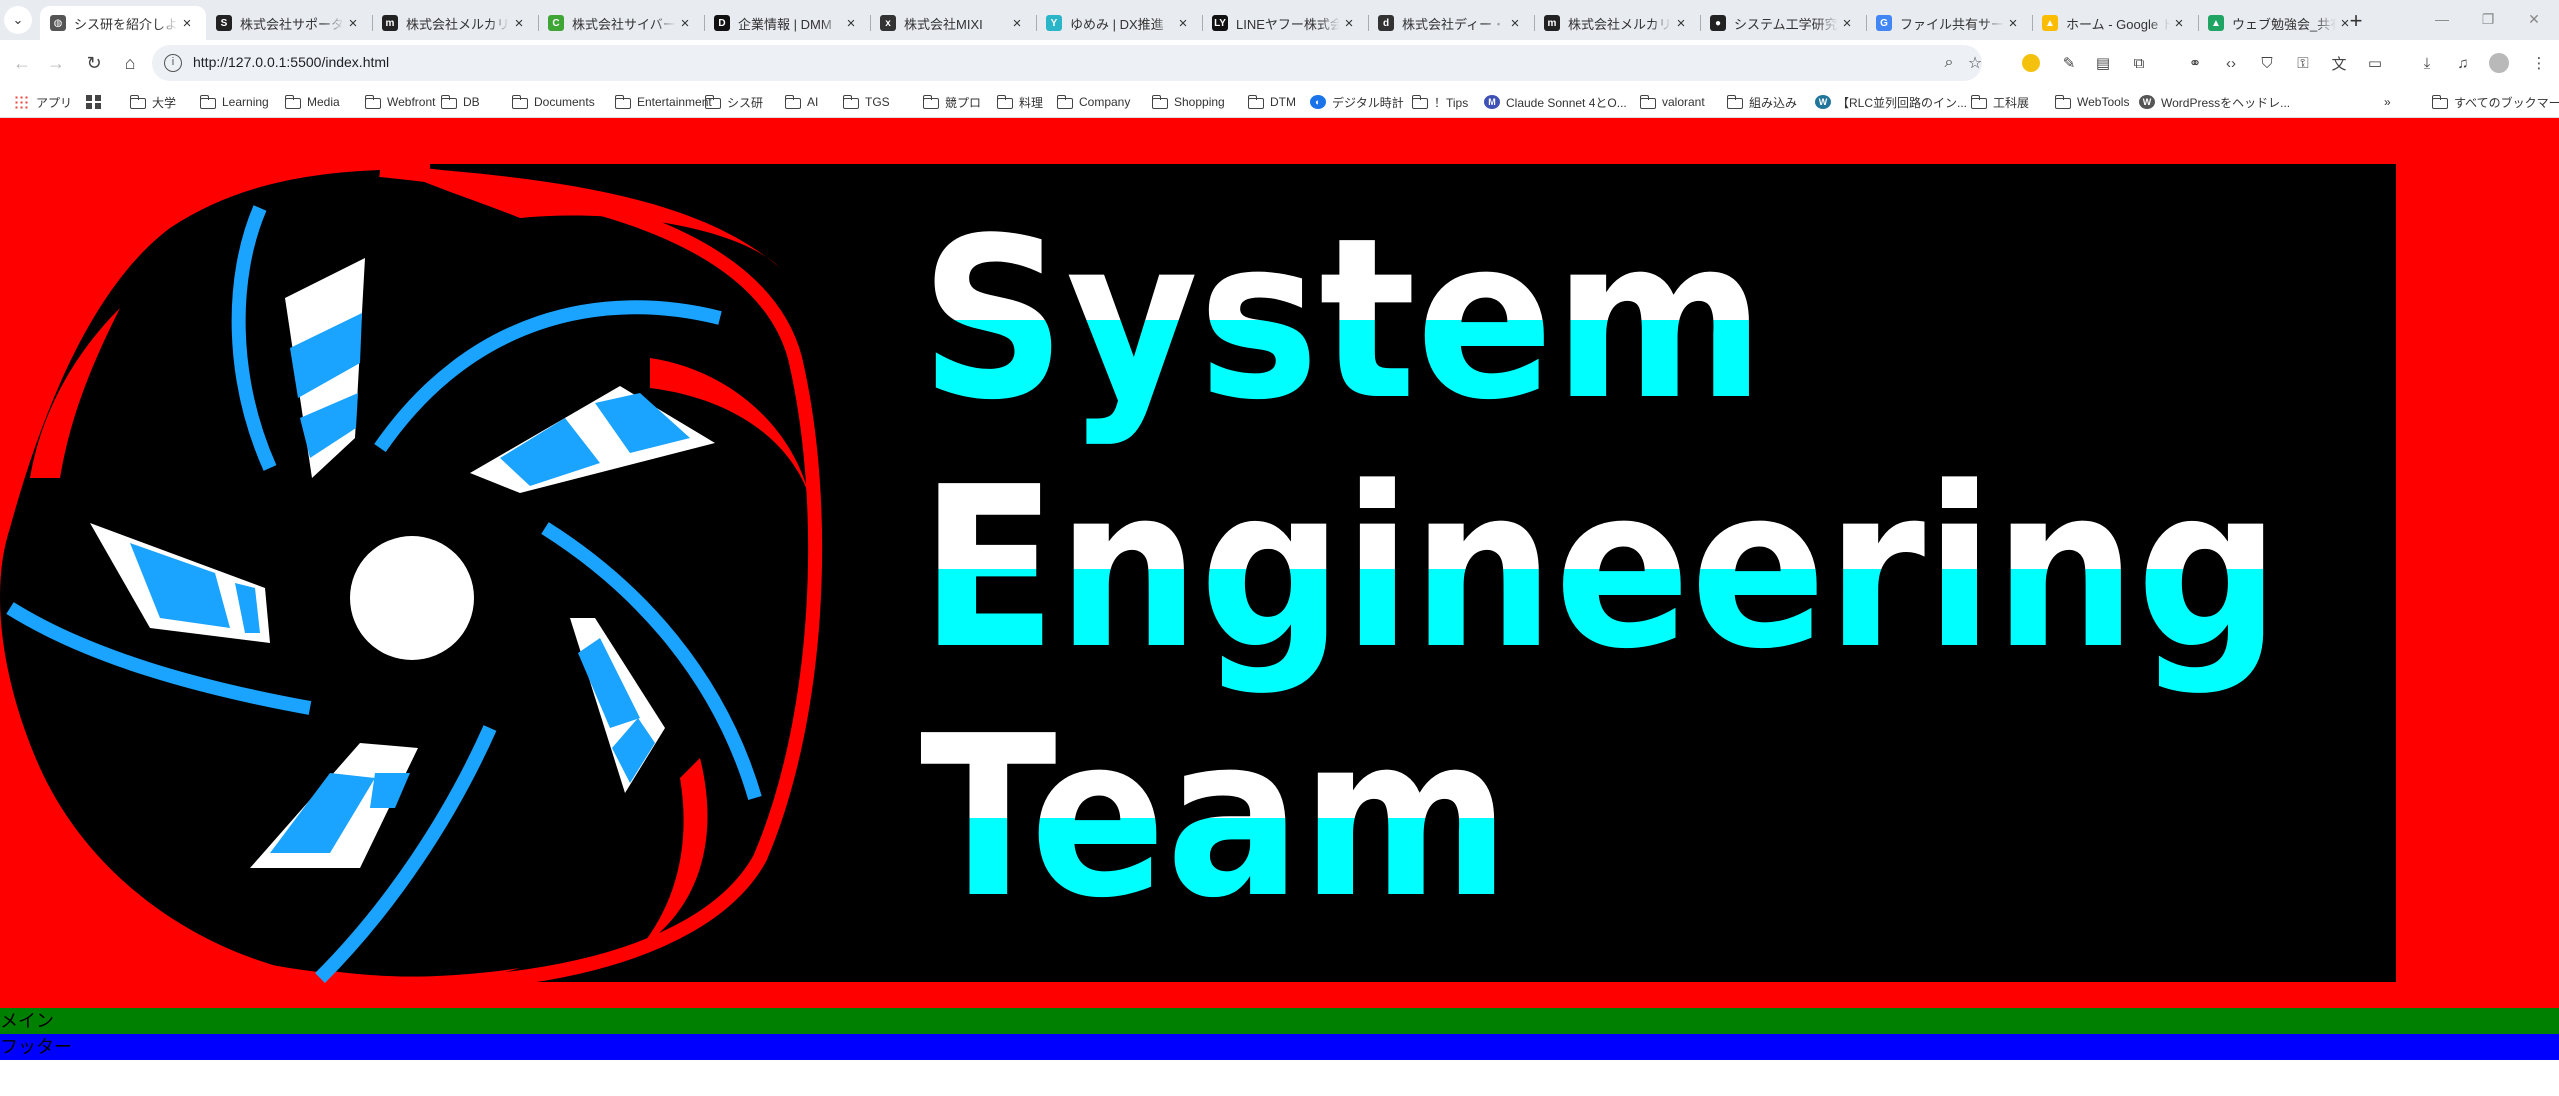 The width and height of the screenshot is (2559, 1096). What do you see at coordinates (2231, 63) in the screenshot?
I see `code-icon: ‹›` at bounding box center [2231, 63].